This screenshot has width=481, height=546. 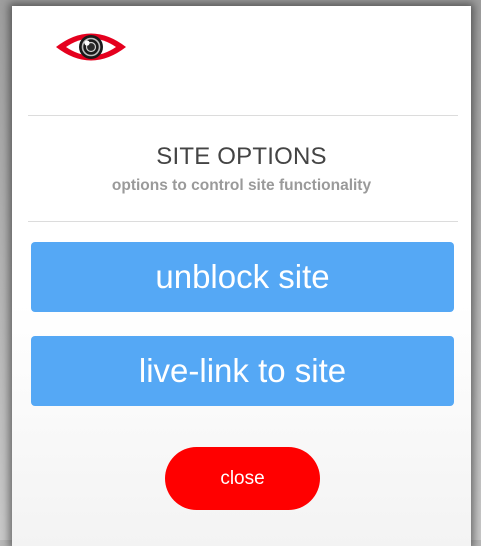 I want to click on header-divider, so click(x=243, y=115).